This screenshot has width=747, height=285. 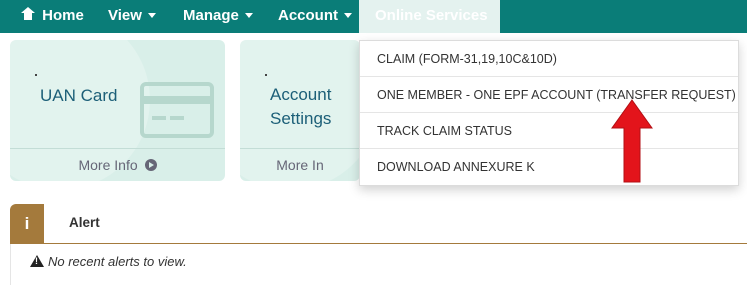 What do you see at coordinates (37, 261) in the screenshot?
I see `warning-icon` at bounding box center [37, 261].